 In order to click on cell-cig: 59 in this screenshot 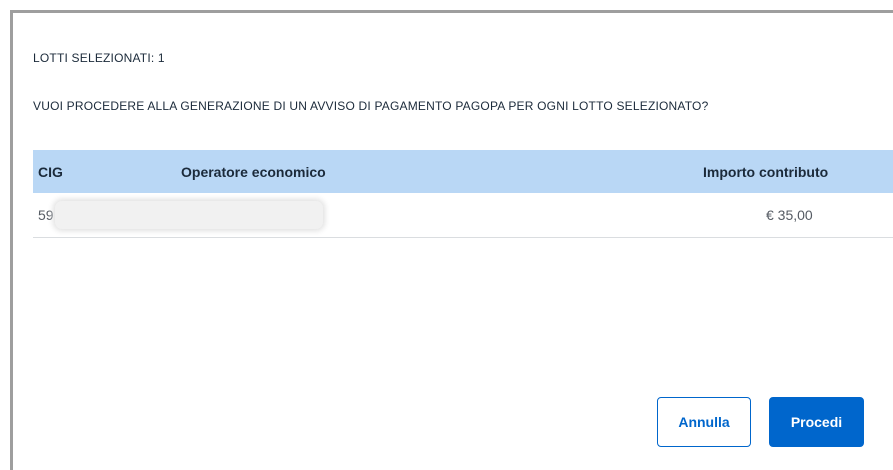, I will do `click(46, 215)`.